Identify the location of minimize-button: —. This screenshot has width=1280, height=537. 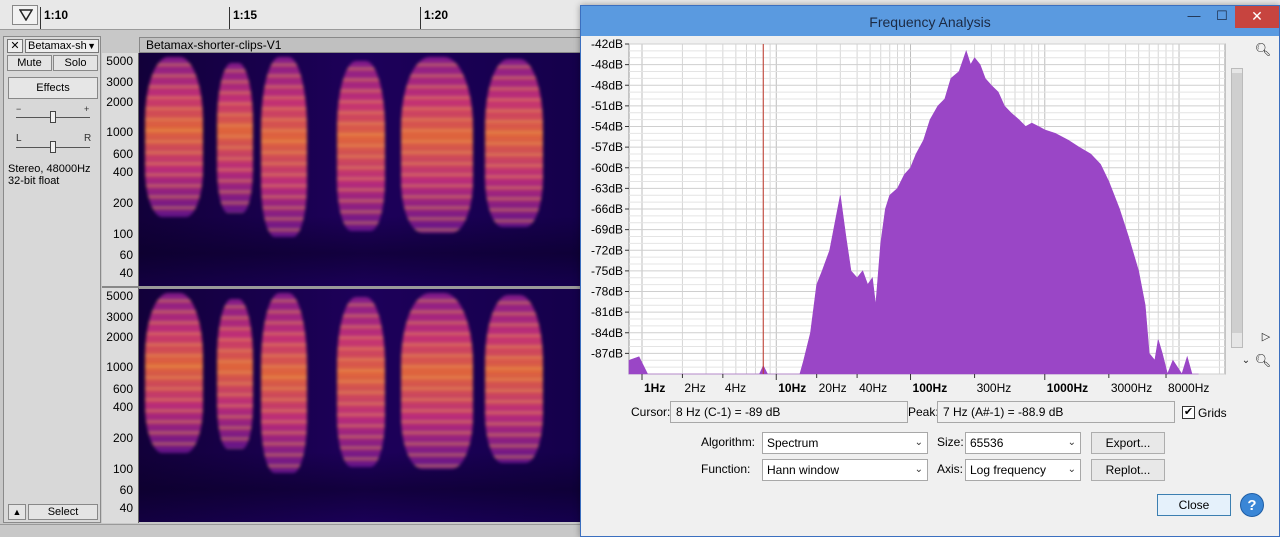
(1194, 17).